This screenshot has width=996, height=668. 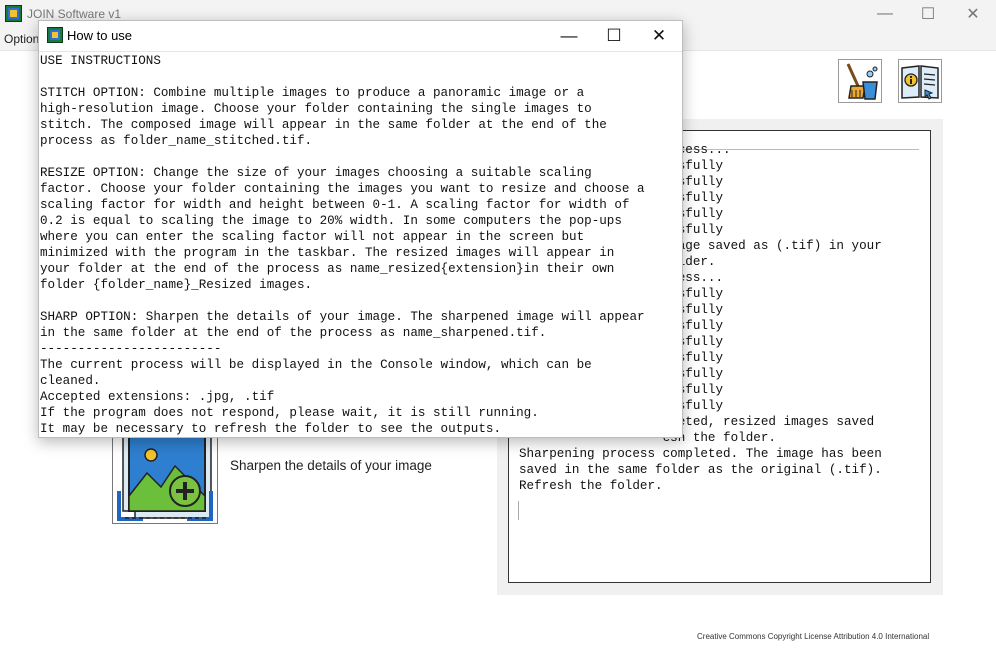 What do you see at coordinates (614, 36) in the screenshot?
I see `dialog-maximize-button: ☐` at bounding box center [614, 36].